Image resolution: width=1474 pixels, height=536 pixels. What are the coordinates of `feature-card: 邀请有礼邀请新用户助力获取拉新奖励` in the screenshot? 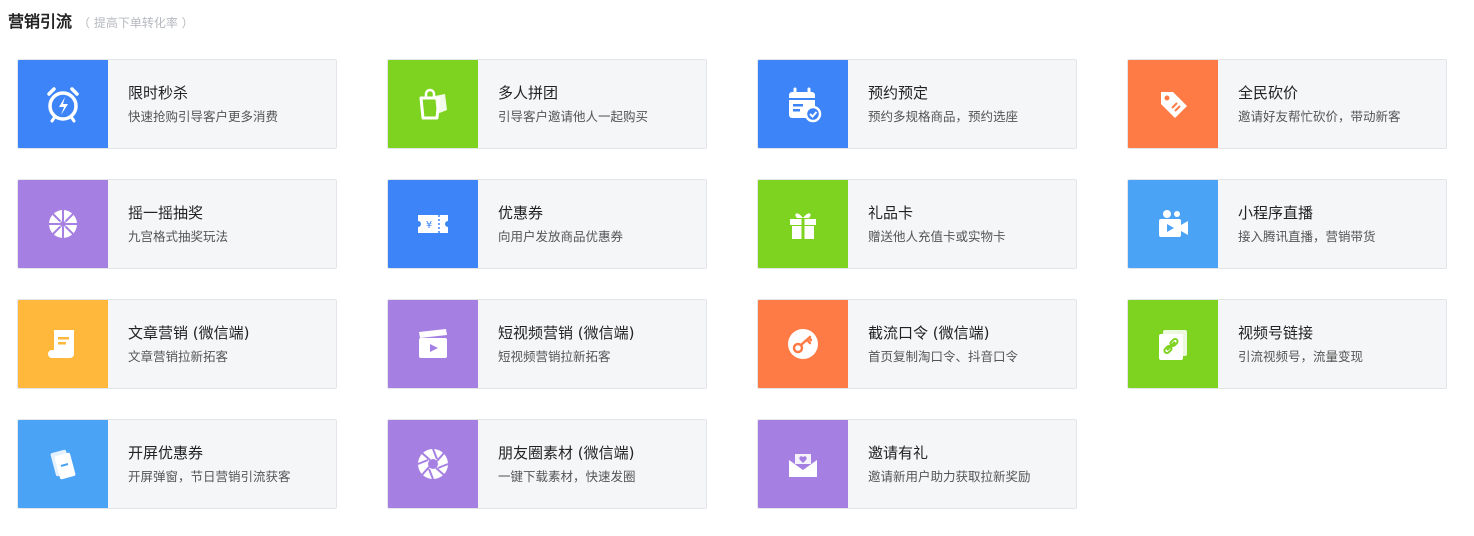 It's located at (917, 464).